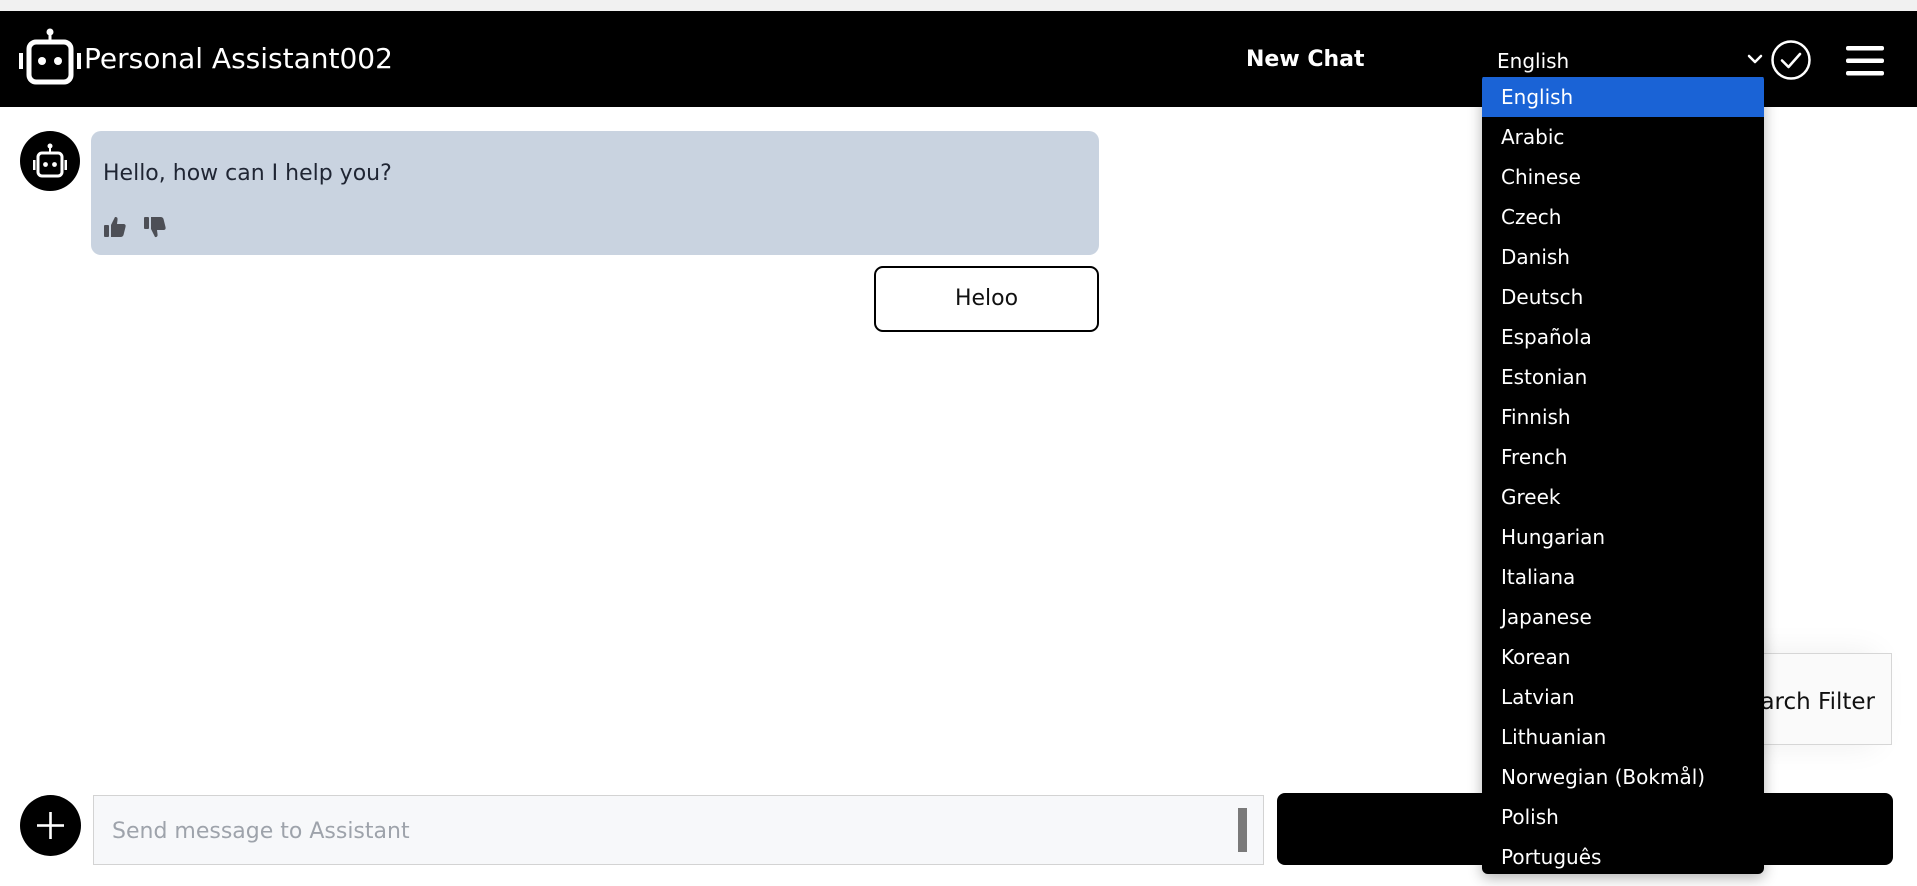 The width and height of the screenshot is (1917, 886). I want to click on add-attachment-button, so click(50, 825).